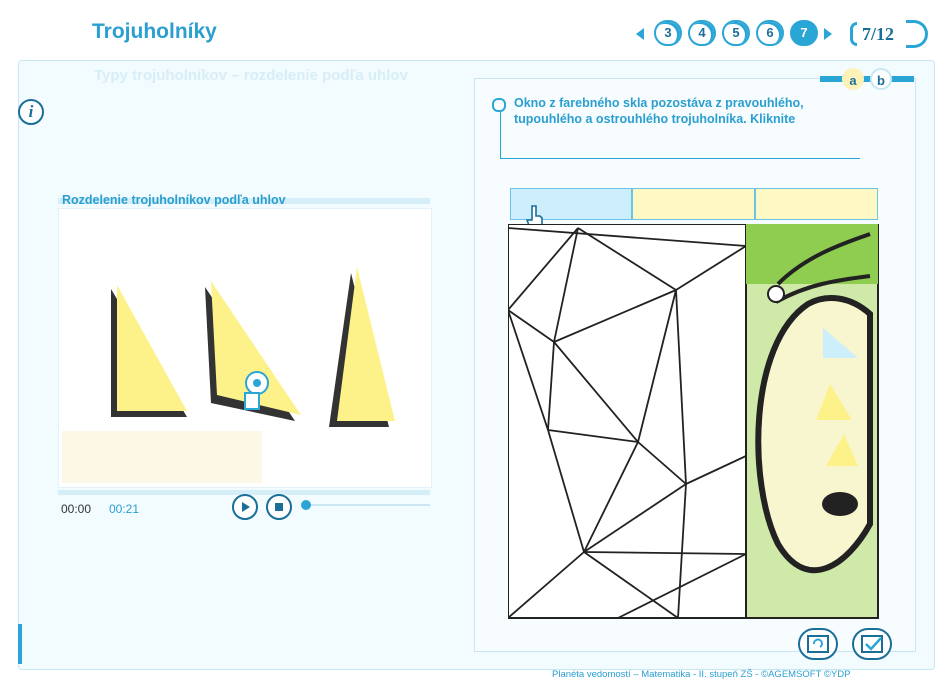  What do you see at coordinates (20, 644) in the screenshot?
I see `side-marker` at bounding box center [20, 644].